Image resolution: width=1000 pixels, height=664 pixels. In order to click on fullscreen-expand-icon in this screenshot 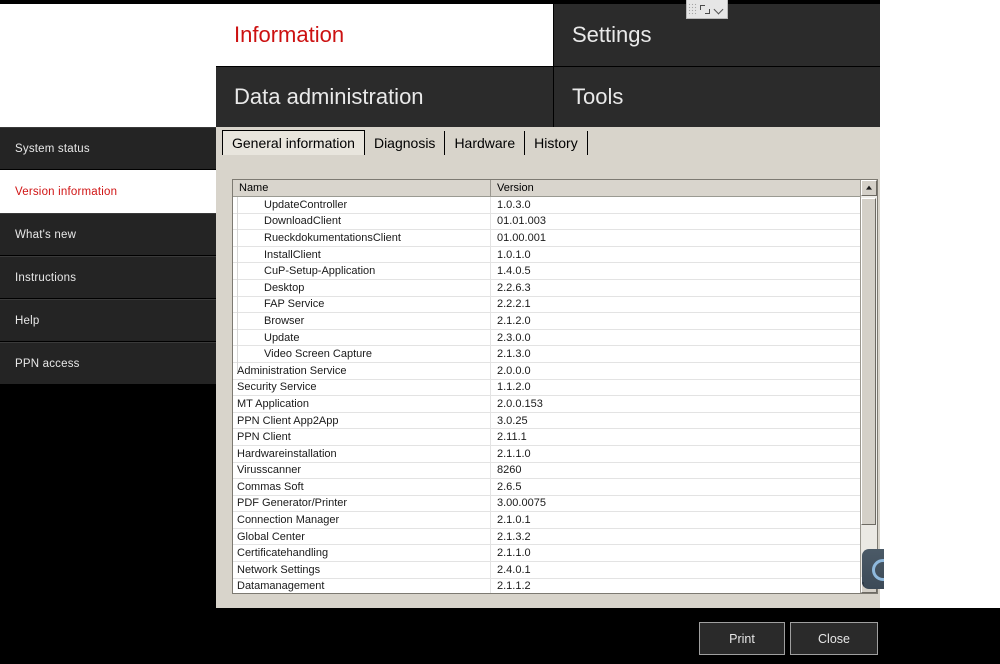, I will do `click(705, 9)`.